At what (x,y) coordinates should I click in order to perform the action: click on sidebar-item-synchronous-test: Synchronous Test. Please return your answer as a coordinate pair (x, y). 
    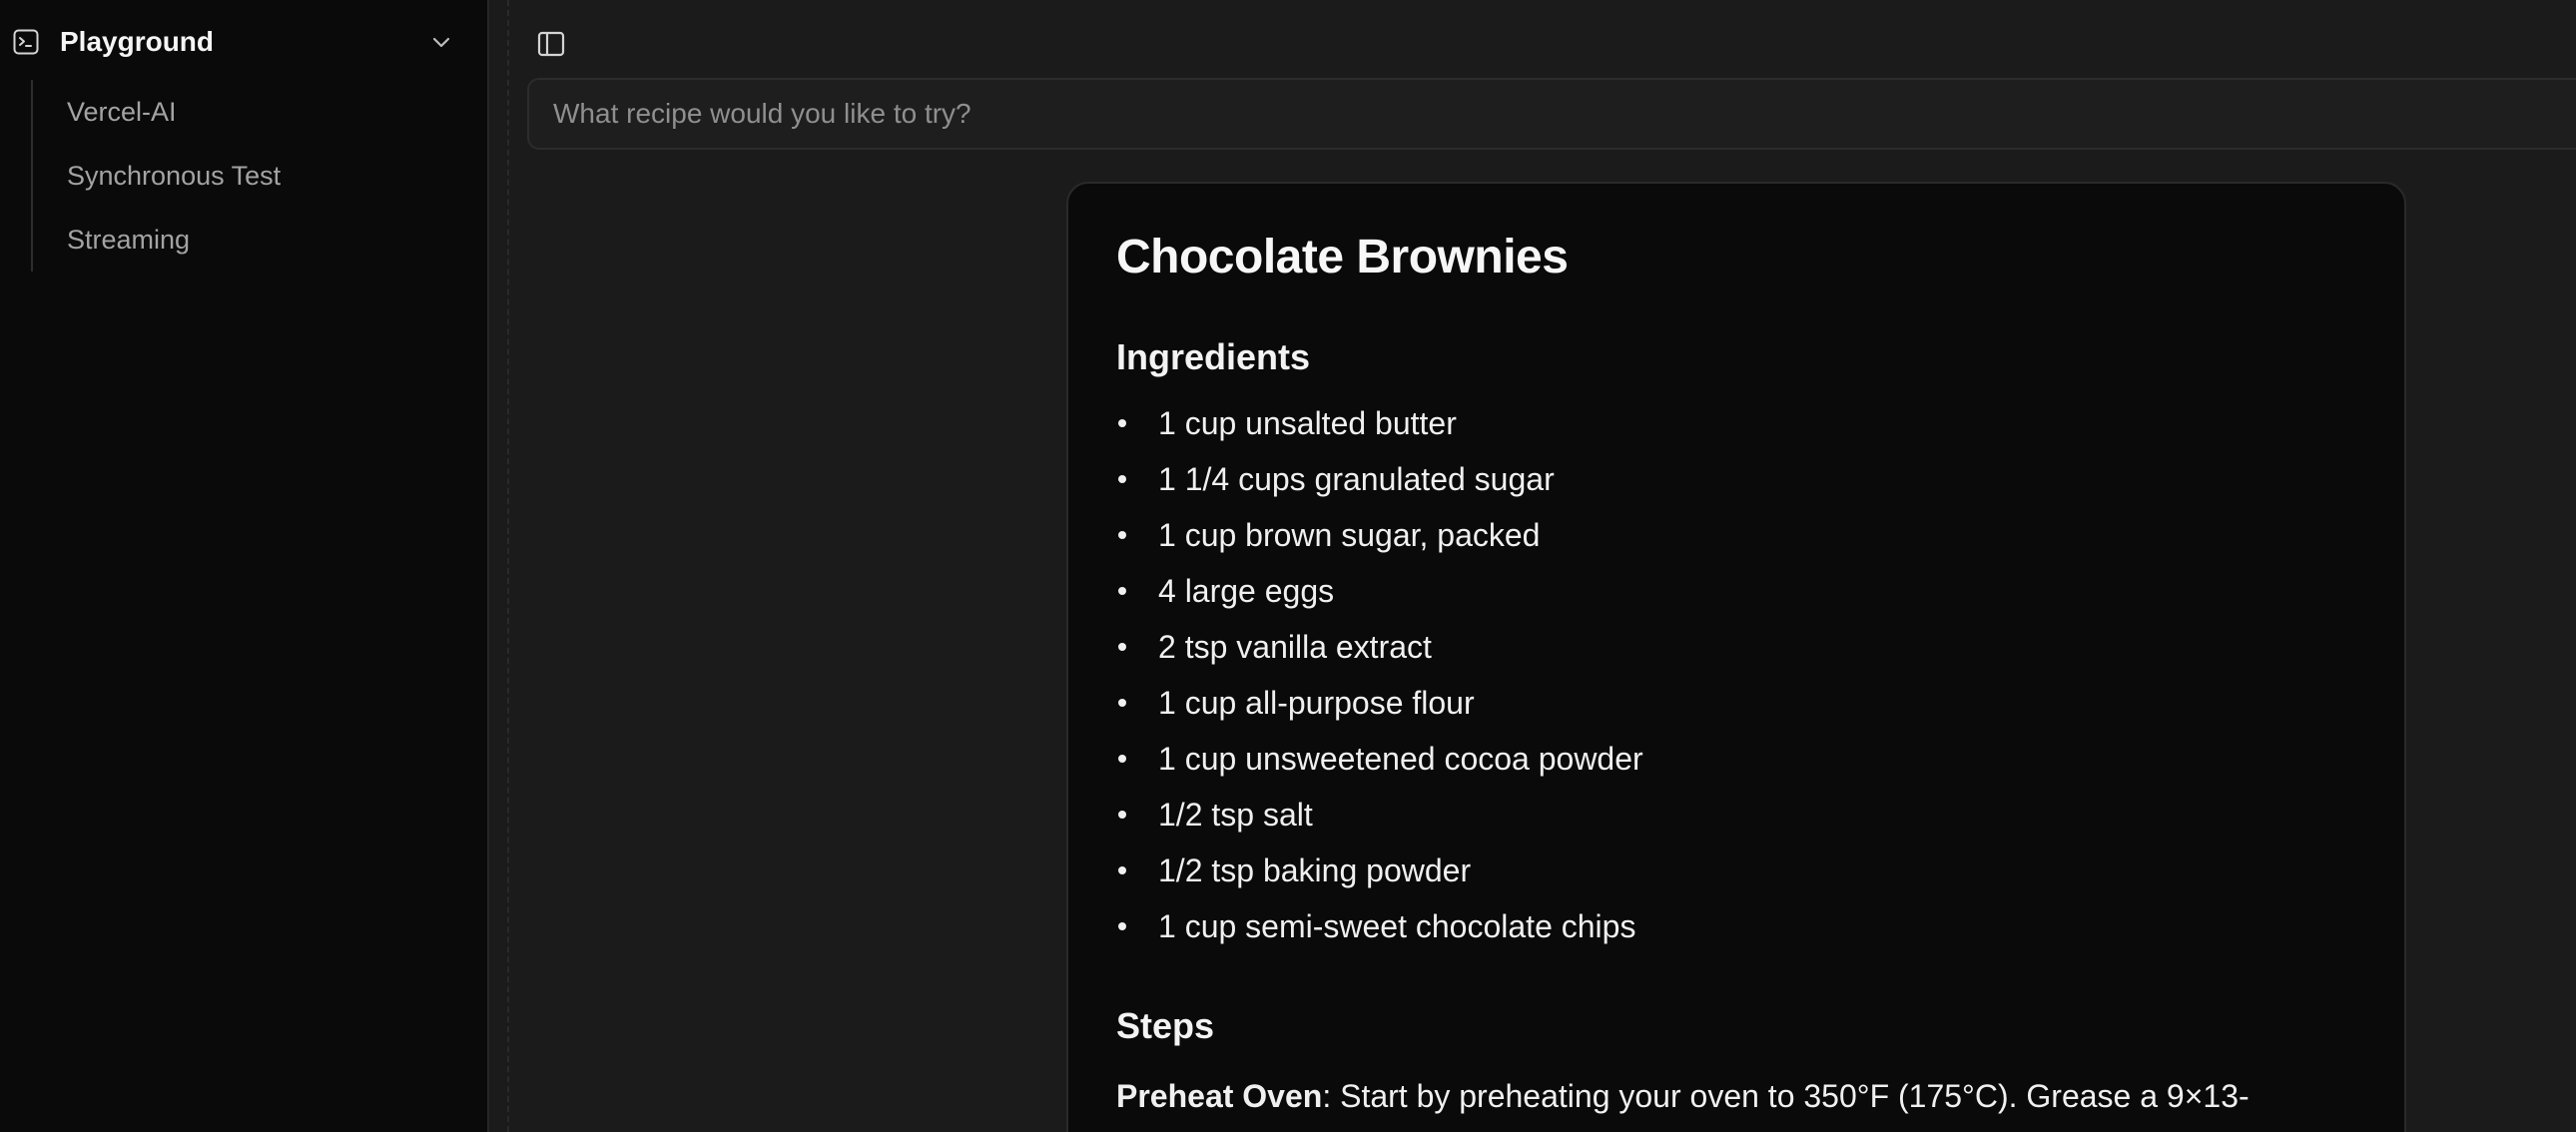
    Looking at the image, I should click on (247, 176).